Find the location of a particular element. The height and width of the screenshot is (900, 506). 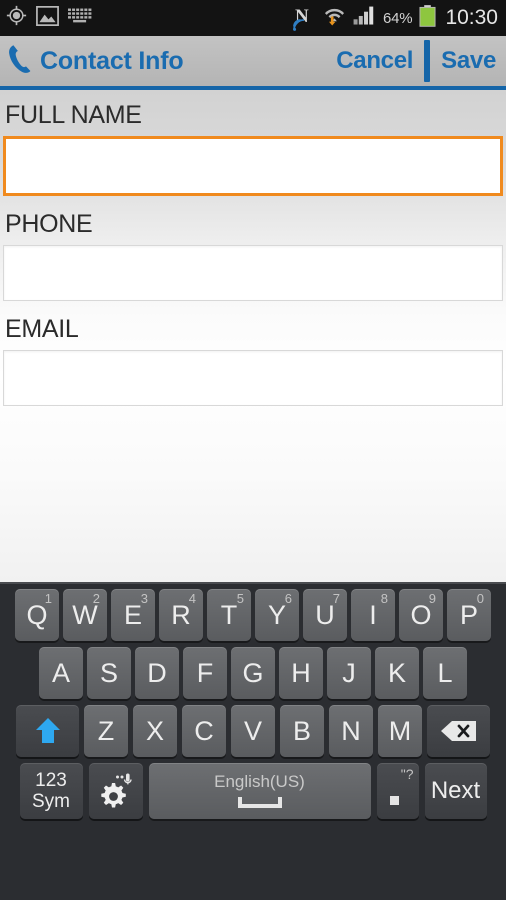

key-q-sup: 1 is located at coordinates (48, 598).